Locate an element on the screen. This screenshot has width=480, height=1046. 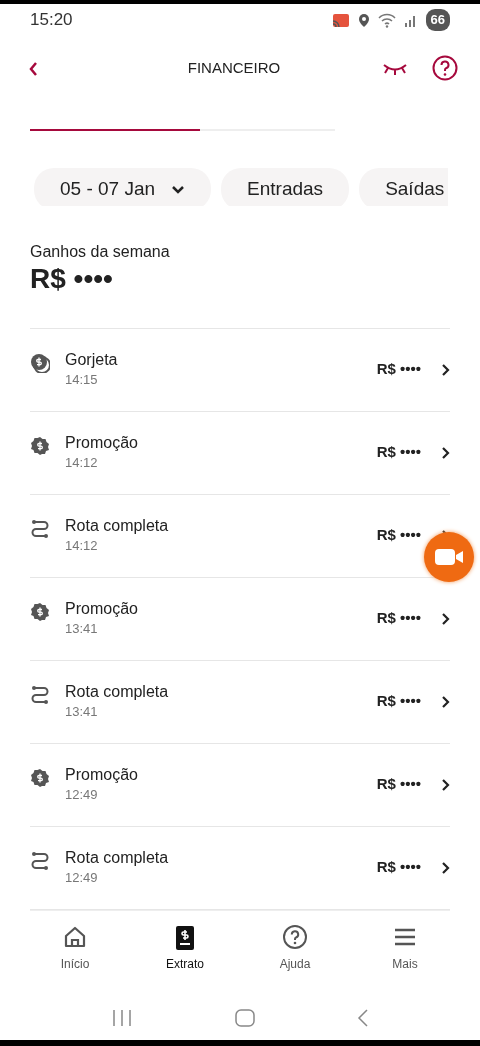
transaction-time: 14:15 is located at coordinates (82, 379).